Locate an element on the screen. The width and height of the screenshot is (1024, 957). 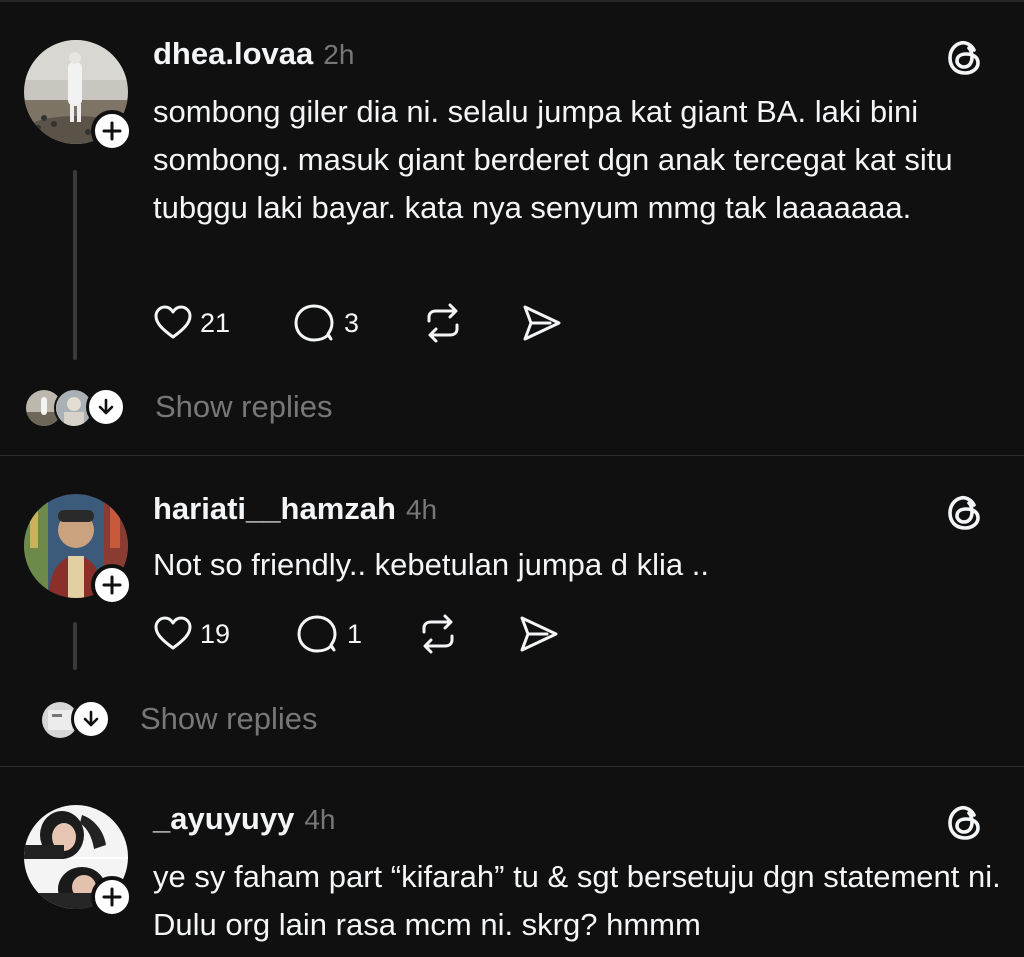
top-divider is located at coordinates (512, 1).